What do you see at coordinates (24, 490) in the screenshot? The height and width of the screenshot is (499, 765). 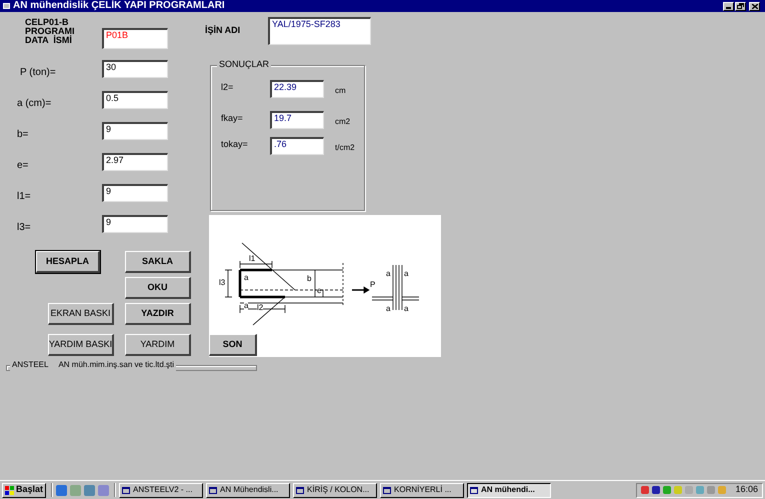 I see `start-button: Başlat` at bounding box center [24, 490].